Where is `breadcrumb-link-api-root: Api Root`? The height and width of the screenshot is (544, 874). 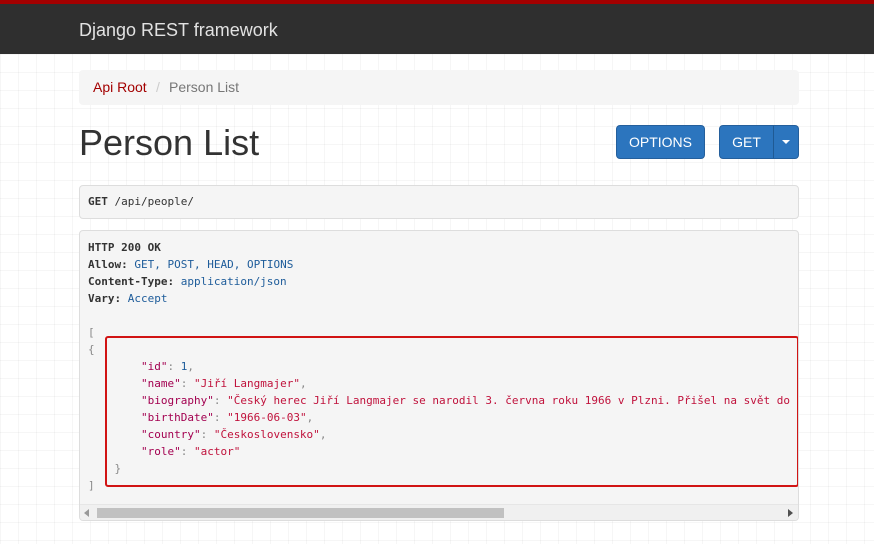
breadcrumb-link-api-root: Api Root is located at coordinates (120, 87).